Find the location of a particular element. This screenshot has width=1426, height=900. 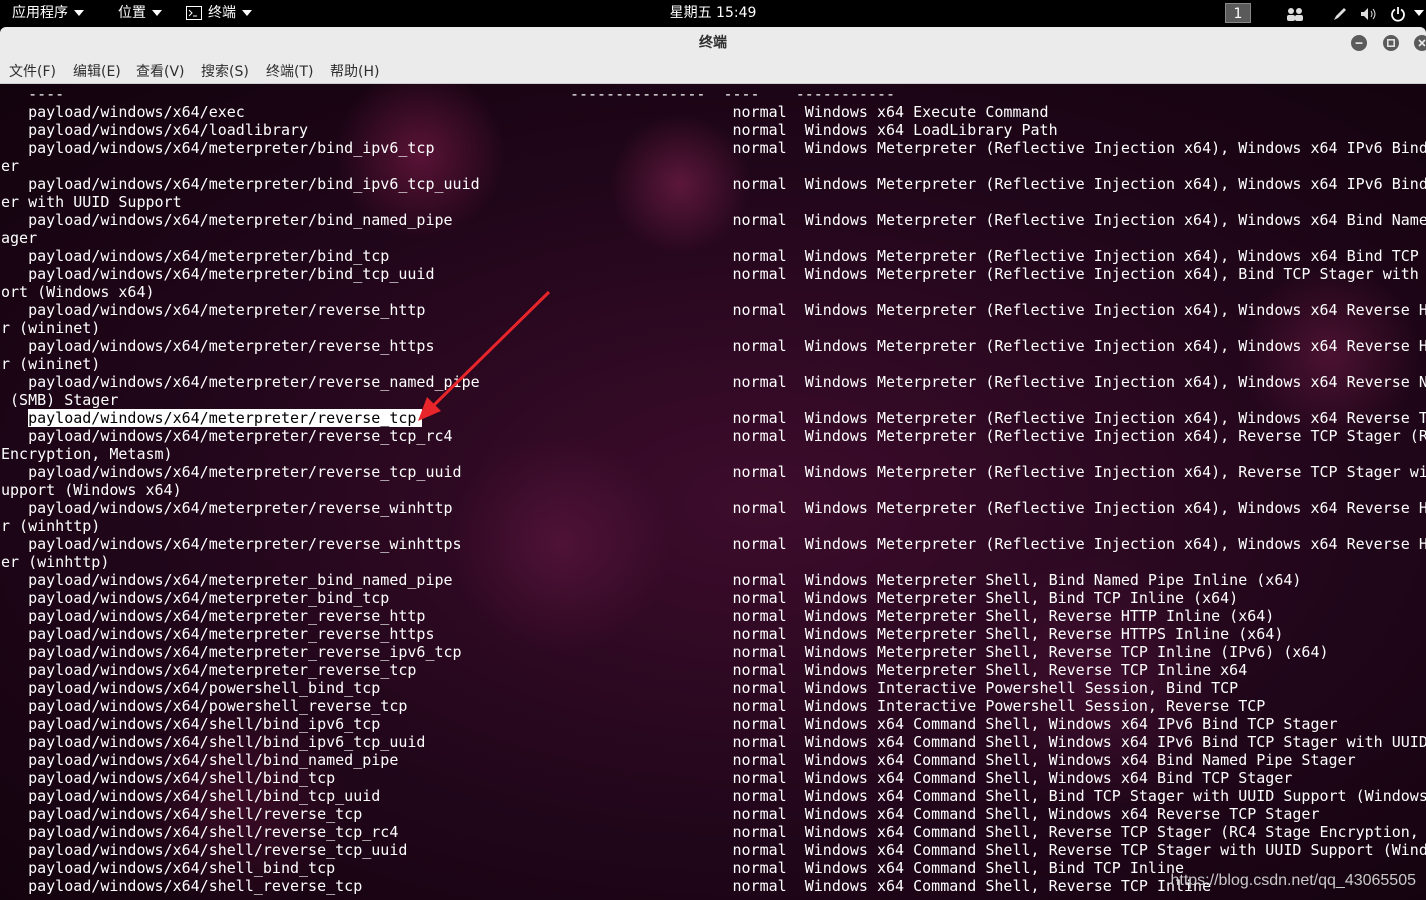

top-bar: 应用程序 位置 终端 星期五 15:49 1 is located at coordinates (713, 13).